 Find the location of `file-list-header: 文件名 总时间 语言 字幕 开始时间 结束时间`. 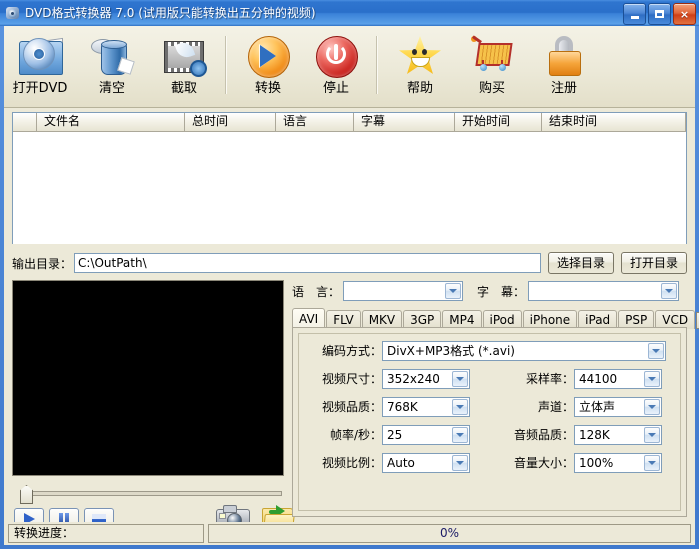

file-list-header: 文件名 总时间 语言 字幕 开始时间 结束时间 is located at coordinates (349, 122).